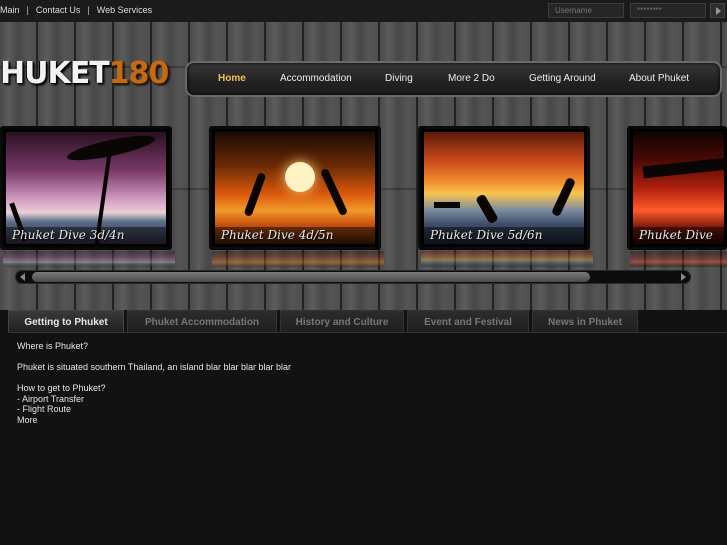 This screenshot has height=545, width=727. What do you see at coordinates (86, 235) in the screenshot?
I see `slide-caption: Phuket Dive 3d/4n` at bounding box center [86, 235].